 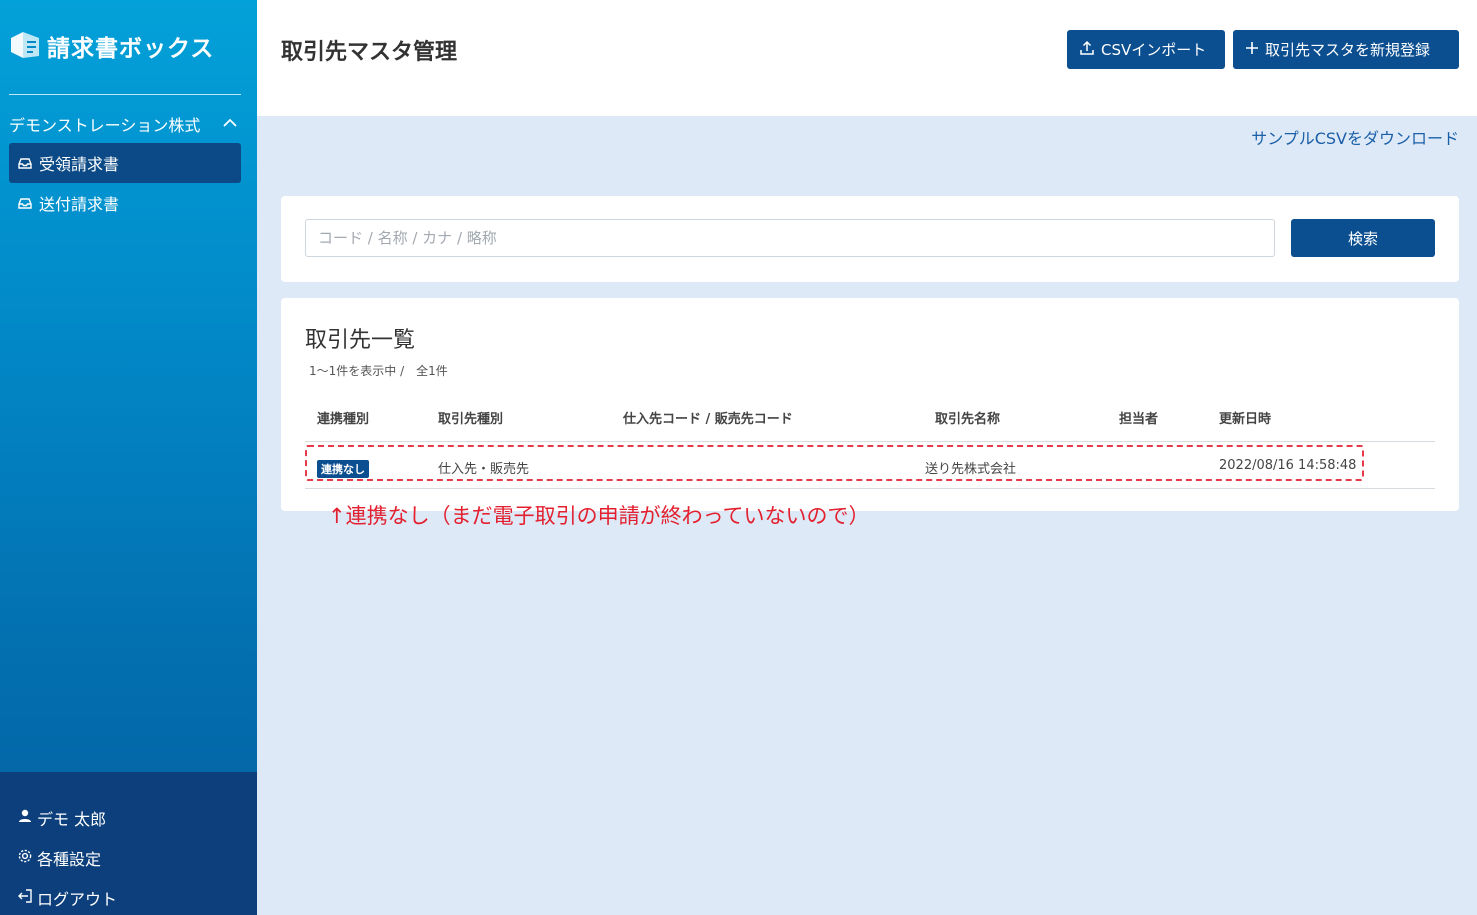 I want to click on page-header: 取引先マスタ管理 CSVインポート 取引先マスタを新規登録, so click(x=867, y=58).